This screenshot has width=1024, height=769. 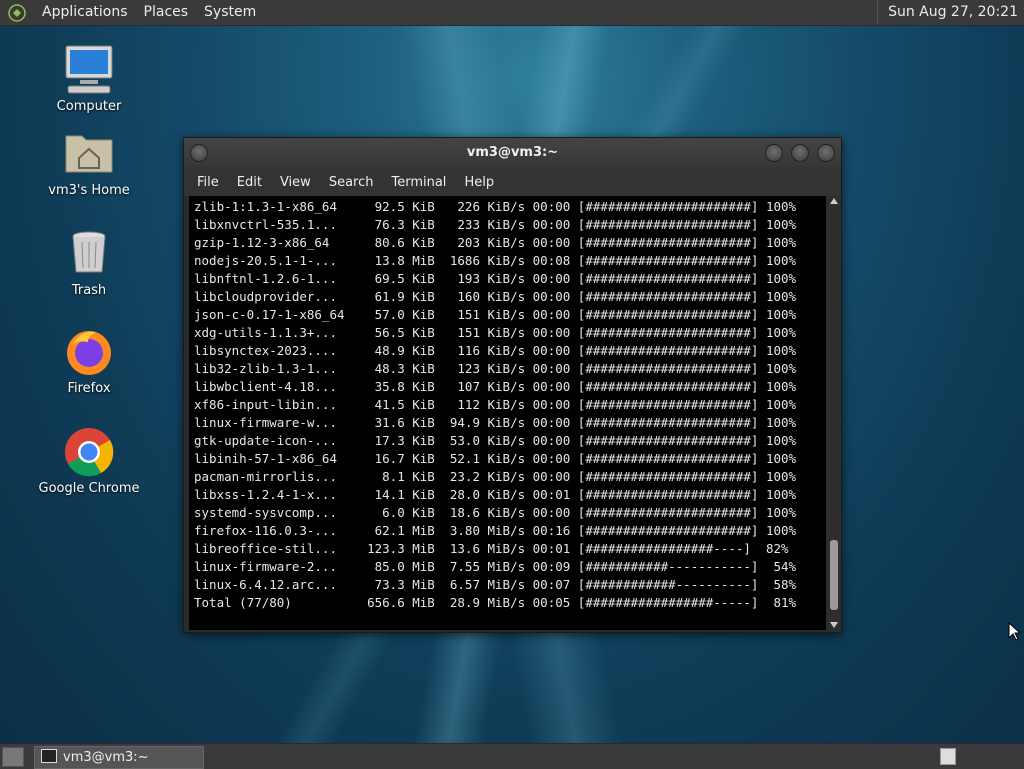 I want to click on desktop-icon-label: Firefox, so click(x=89, y=388).